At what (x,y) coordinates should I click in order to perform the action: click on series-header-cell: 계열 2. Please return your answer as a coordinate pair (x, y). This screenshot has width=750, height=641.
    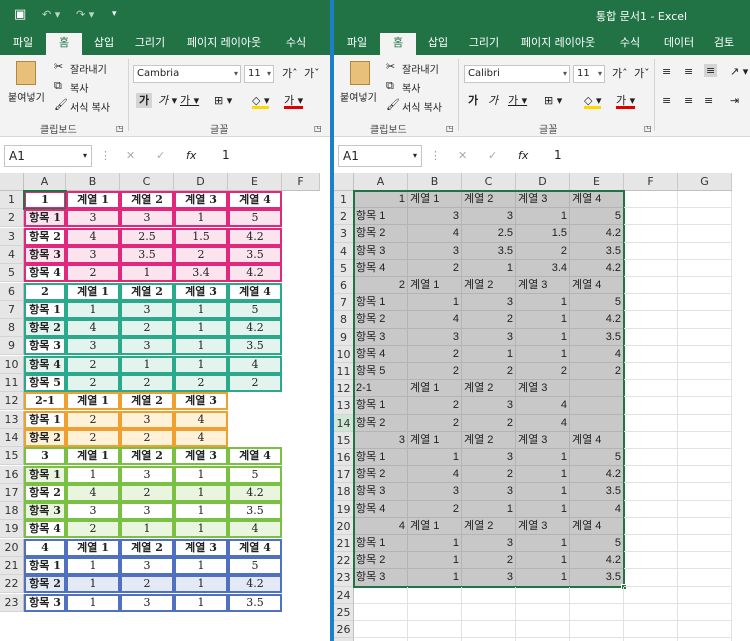
    Looking at the image, I should click on (147, 291).